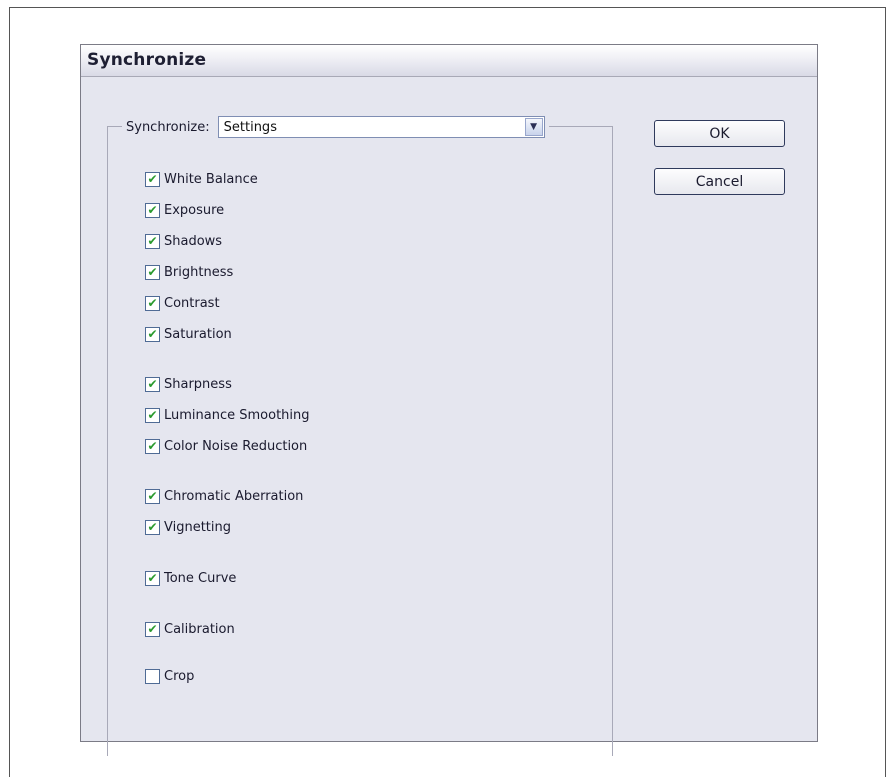  I want to click on synchronize-header: Synchronize: Settings ▼, so click(335, 127).